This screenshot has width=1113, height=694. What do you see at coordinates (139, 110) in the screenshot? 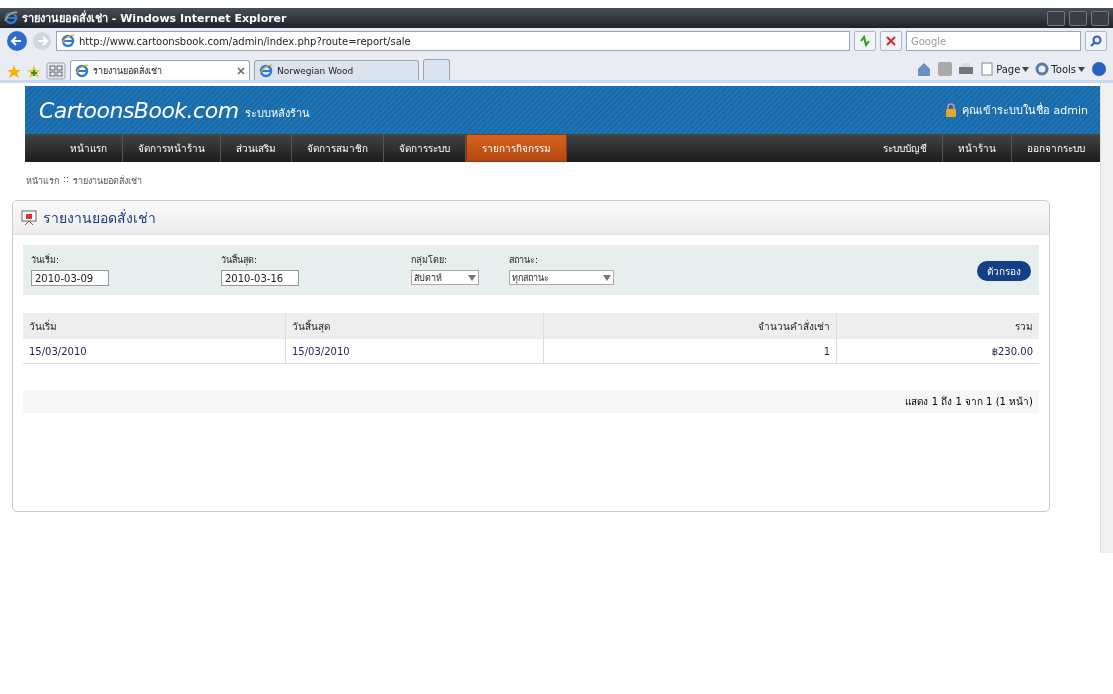
I see `site-logo: CartoonsBook.com` at bounding box center [139, 110].